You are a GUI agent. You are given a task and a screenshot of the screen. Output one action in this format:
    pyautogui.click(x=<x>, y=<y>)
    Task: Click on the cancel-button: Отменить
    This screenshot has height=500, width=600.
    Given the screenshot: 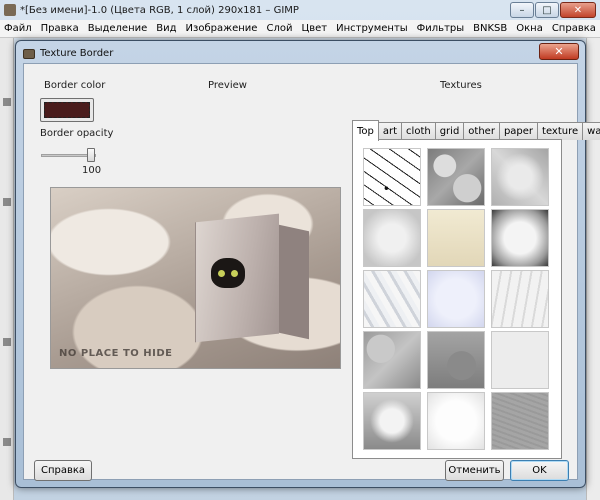 What is the action you would take?
    pyautogui.click(x=474, y=470)
    